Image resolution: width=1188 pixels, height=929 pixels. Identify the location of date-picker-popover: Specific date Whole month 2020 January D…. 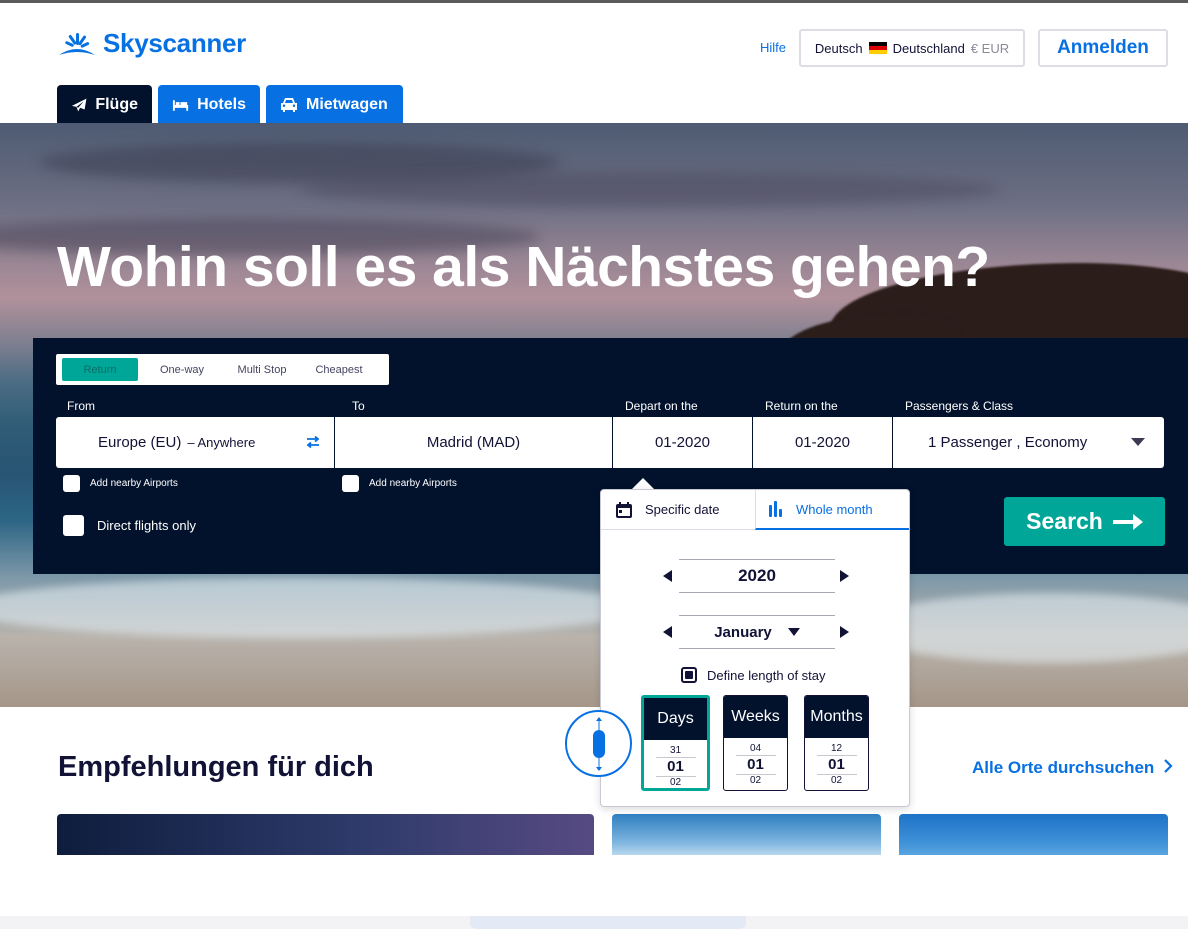
(755, 648).